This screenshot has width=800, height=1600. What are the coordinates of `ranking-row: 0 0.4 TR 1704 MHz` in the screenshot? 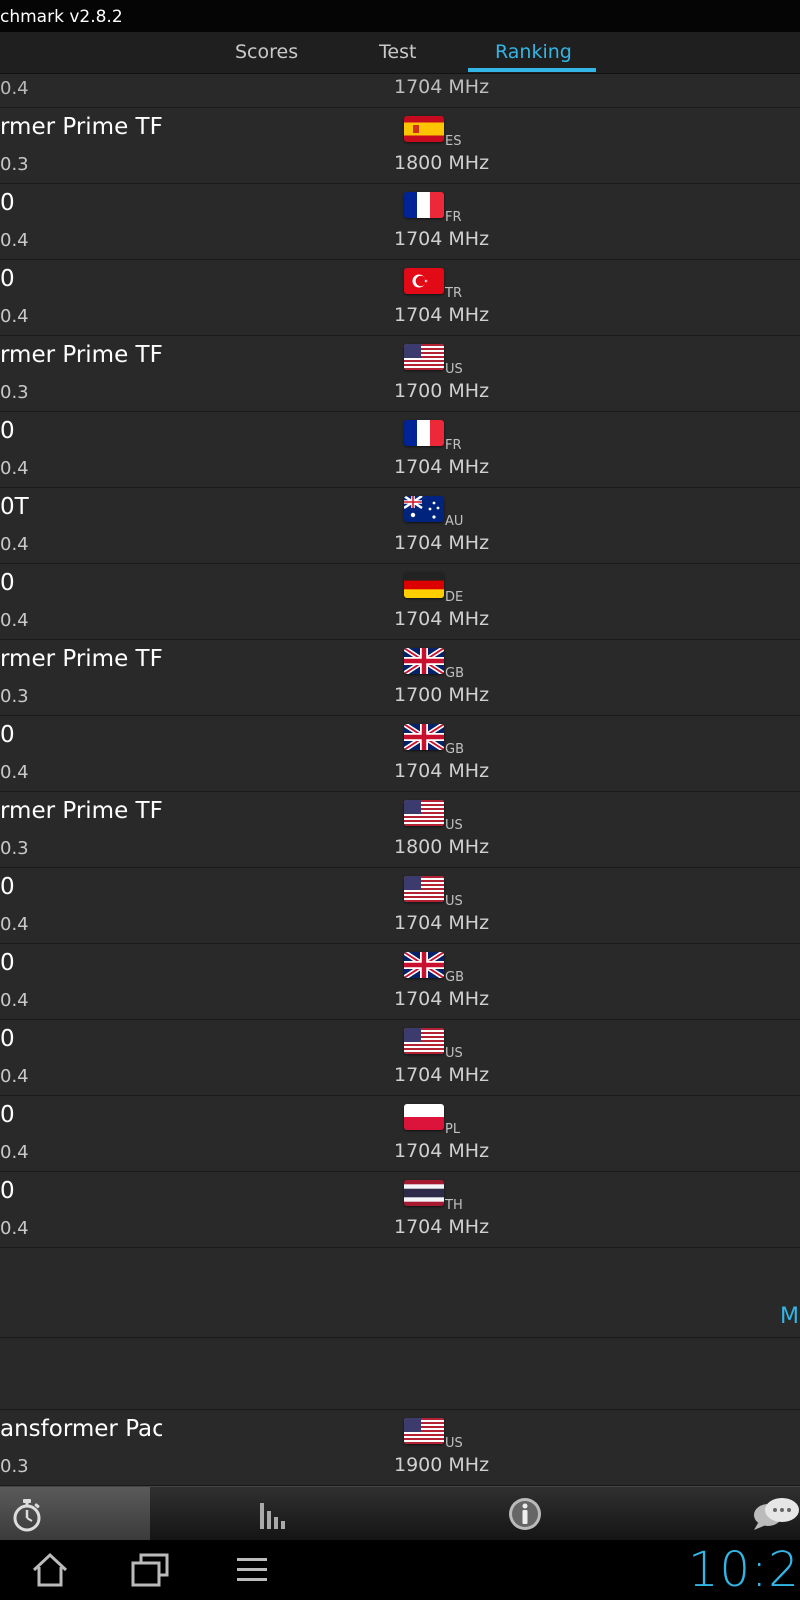 It's located at (400, 298).